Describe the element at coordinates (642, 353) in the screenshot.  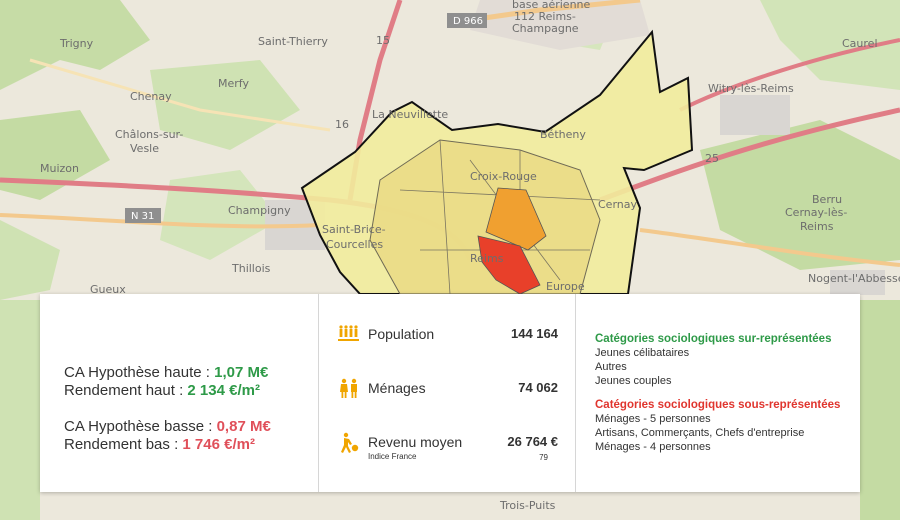
I see `overrepresented-item: Jeunes célibataires` at that location.